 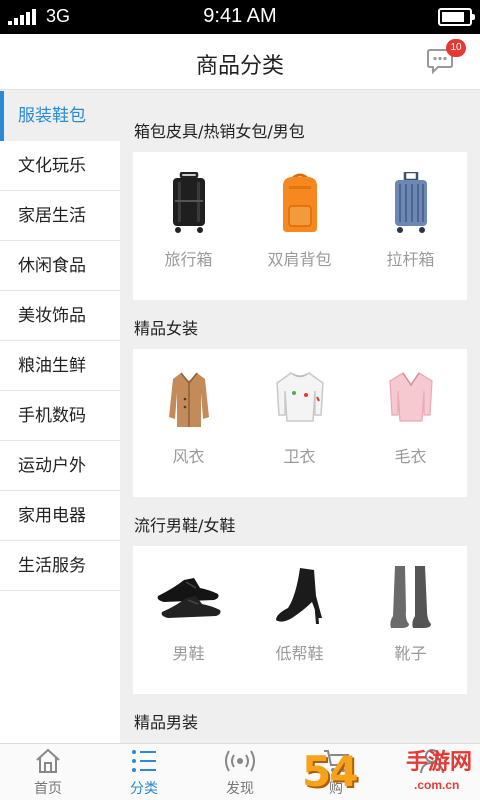 What do you see at coordinates (52, 266) in the screenshot?
I see `sidebar-item-label: 休闲食品` at bounding box center [52, 266].